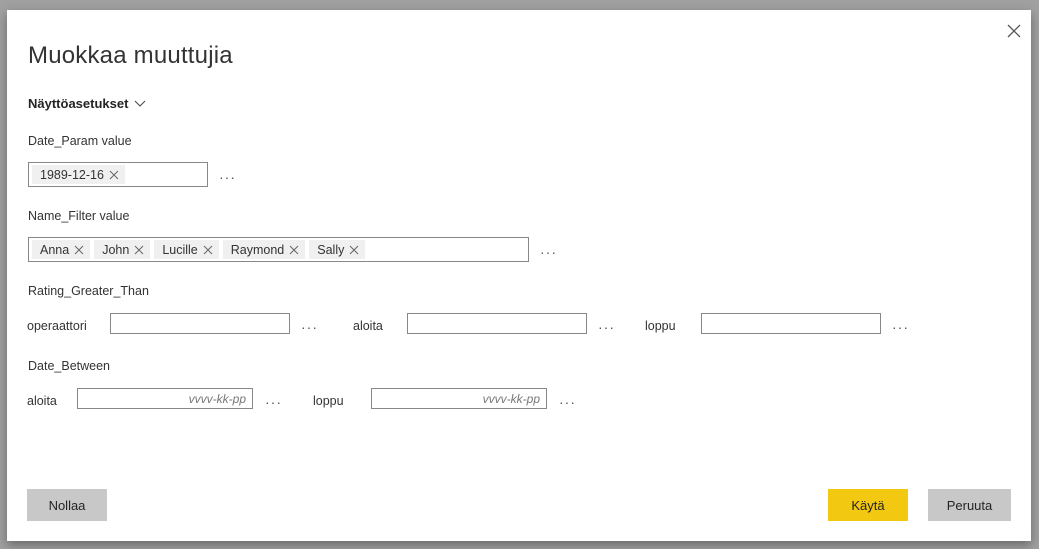 Image resolution: width=1039 pixels, height=549 pixels. Describe the element at coordinates (328, 401) in the screenshot. I see `date-end-label: loppu` at that location.